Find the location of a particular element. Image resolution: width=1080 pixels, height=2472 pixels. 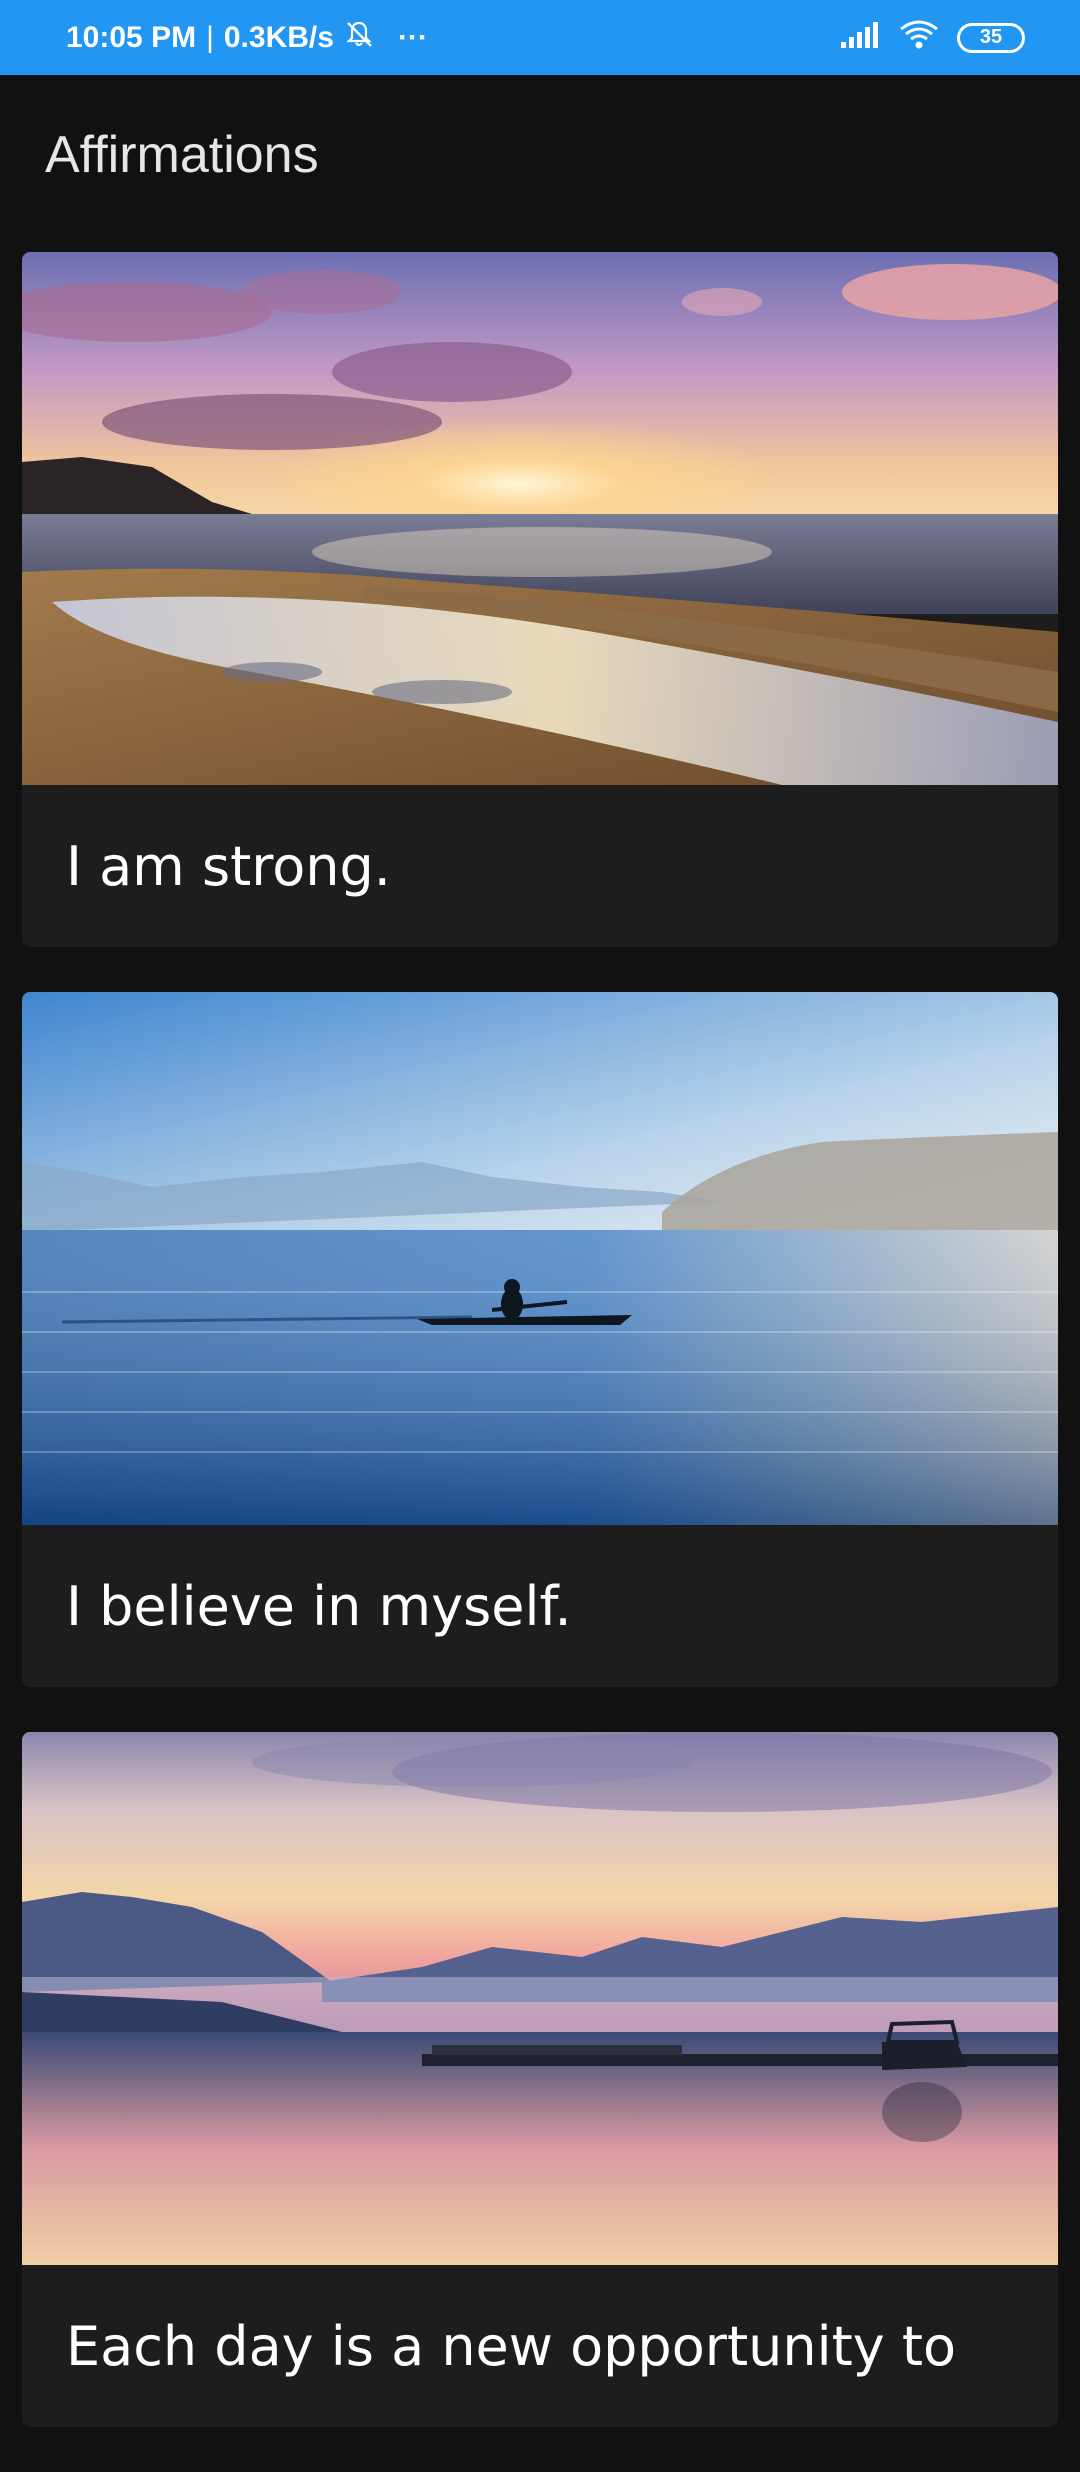

status-time: 10:05 PM is located at coordinates (131, 37).